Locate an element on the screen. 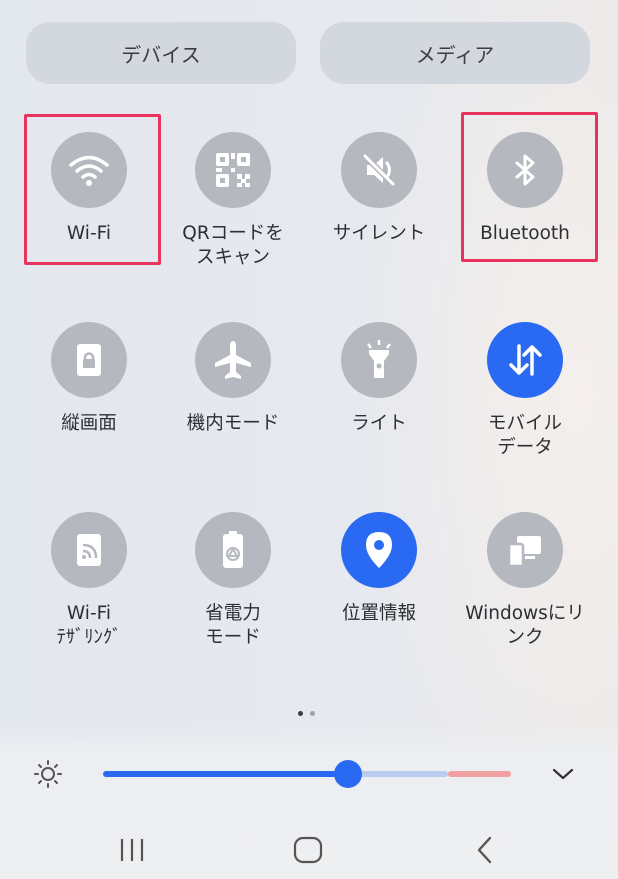 Image resolution: width=618 pixels, height=879 pixels. page-indicator is located at coordinates (306, 713).